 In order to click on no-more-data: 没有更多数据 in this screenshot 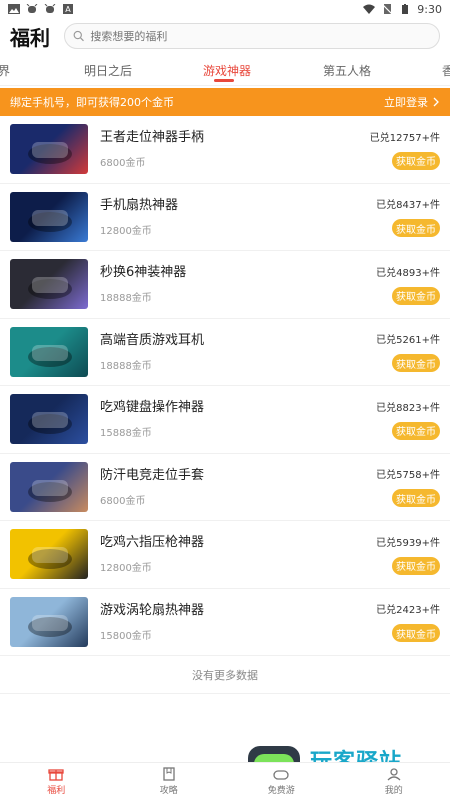, I will do `click(225, 675)`.